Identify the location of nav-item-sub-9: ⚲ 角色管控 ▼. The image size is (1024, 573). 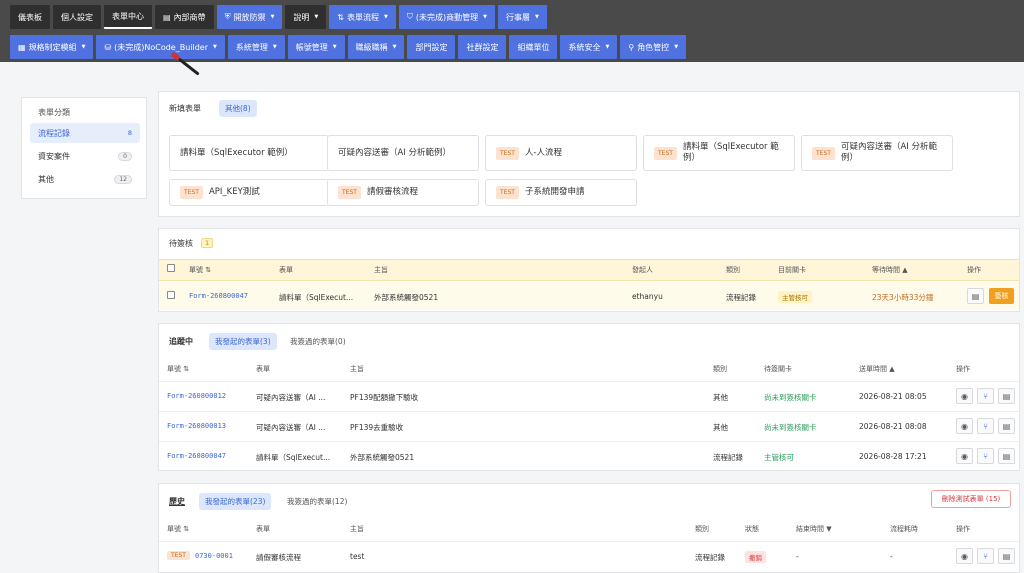
(653, 47).